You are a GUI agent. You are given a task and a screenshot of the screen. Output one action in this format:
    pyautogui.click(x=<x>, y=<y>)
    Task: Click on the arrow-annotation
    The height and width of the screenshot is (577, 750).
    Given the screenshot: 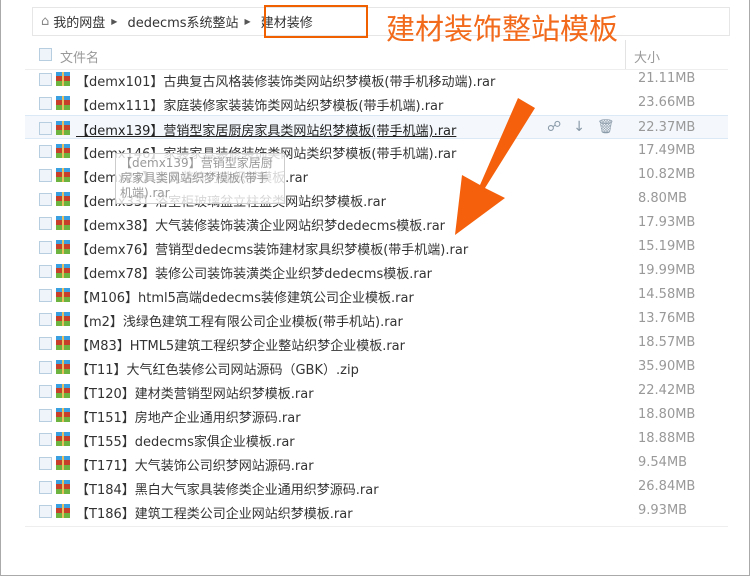 What is the action you would take?
    pyautogui.click(x=495, y=166)
    